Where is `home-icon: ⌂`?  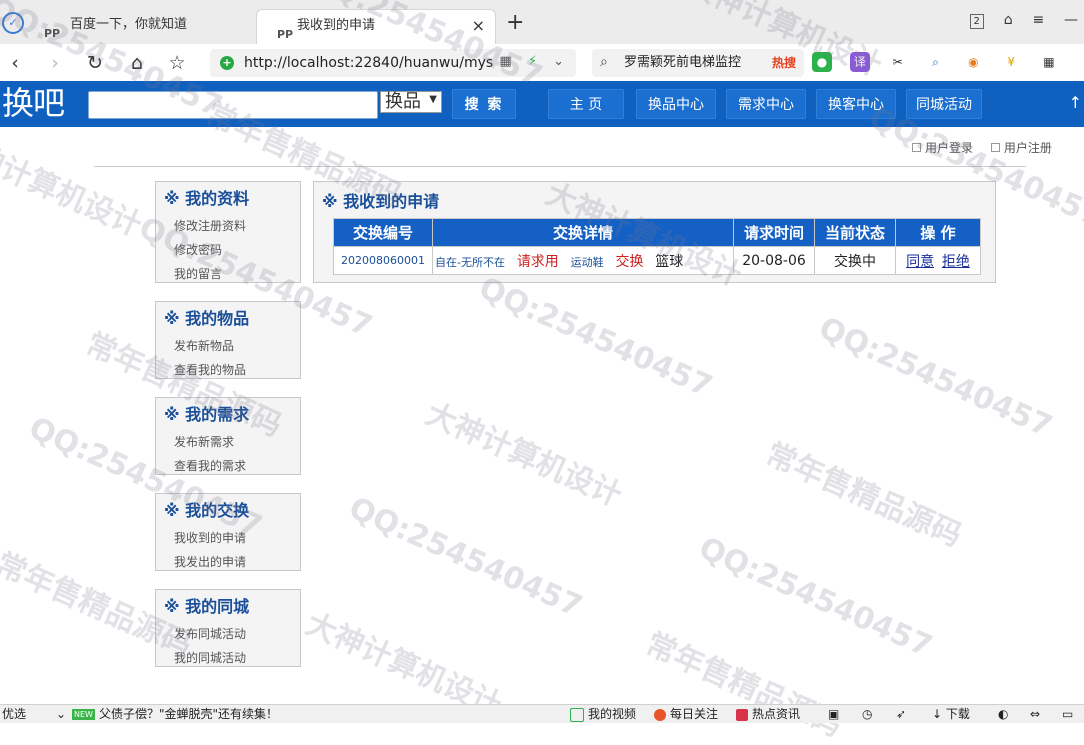
home-icon: ⌂ is located at coordinates (137, 63).